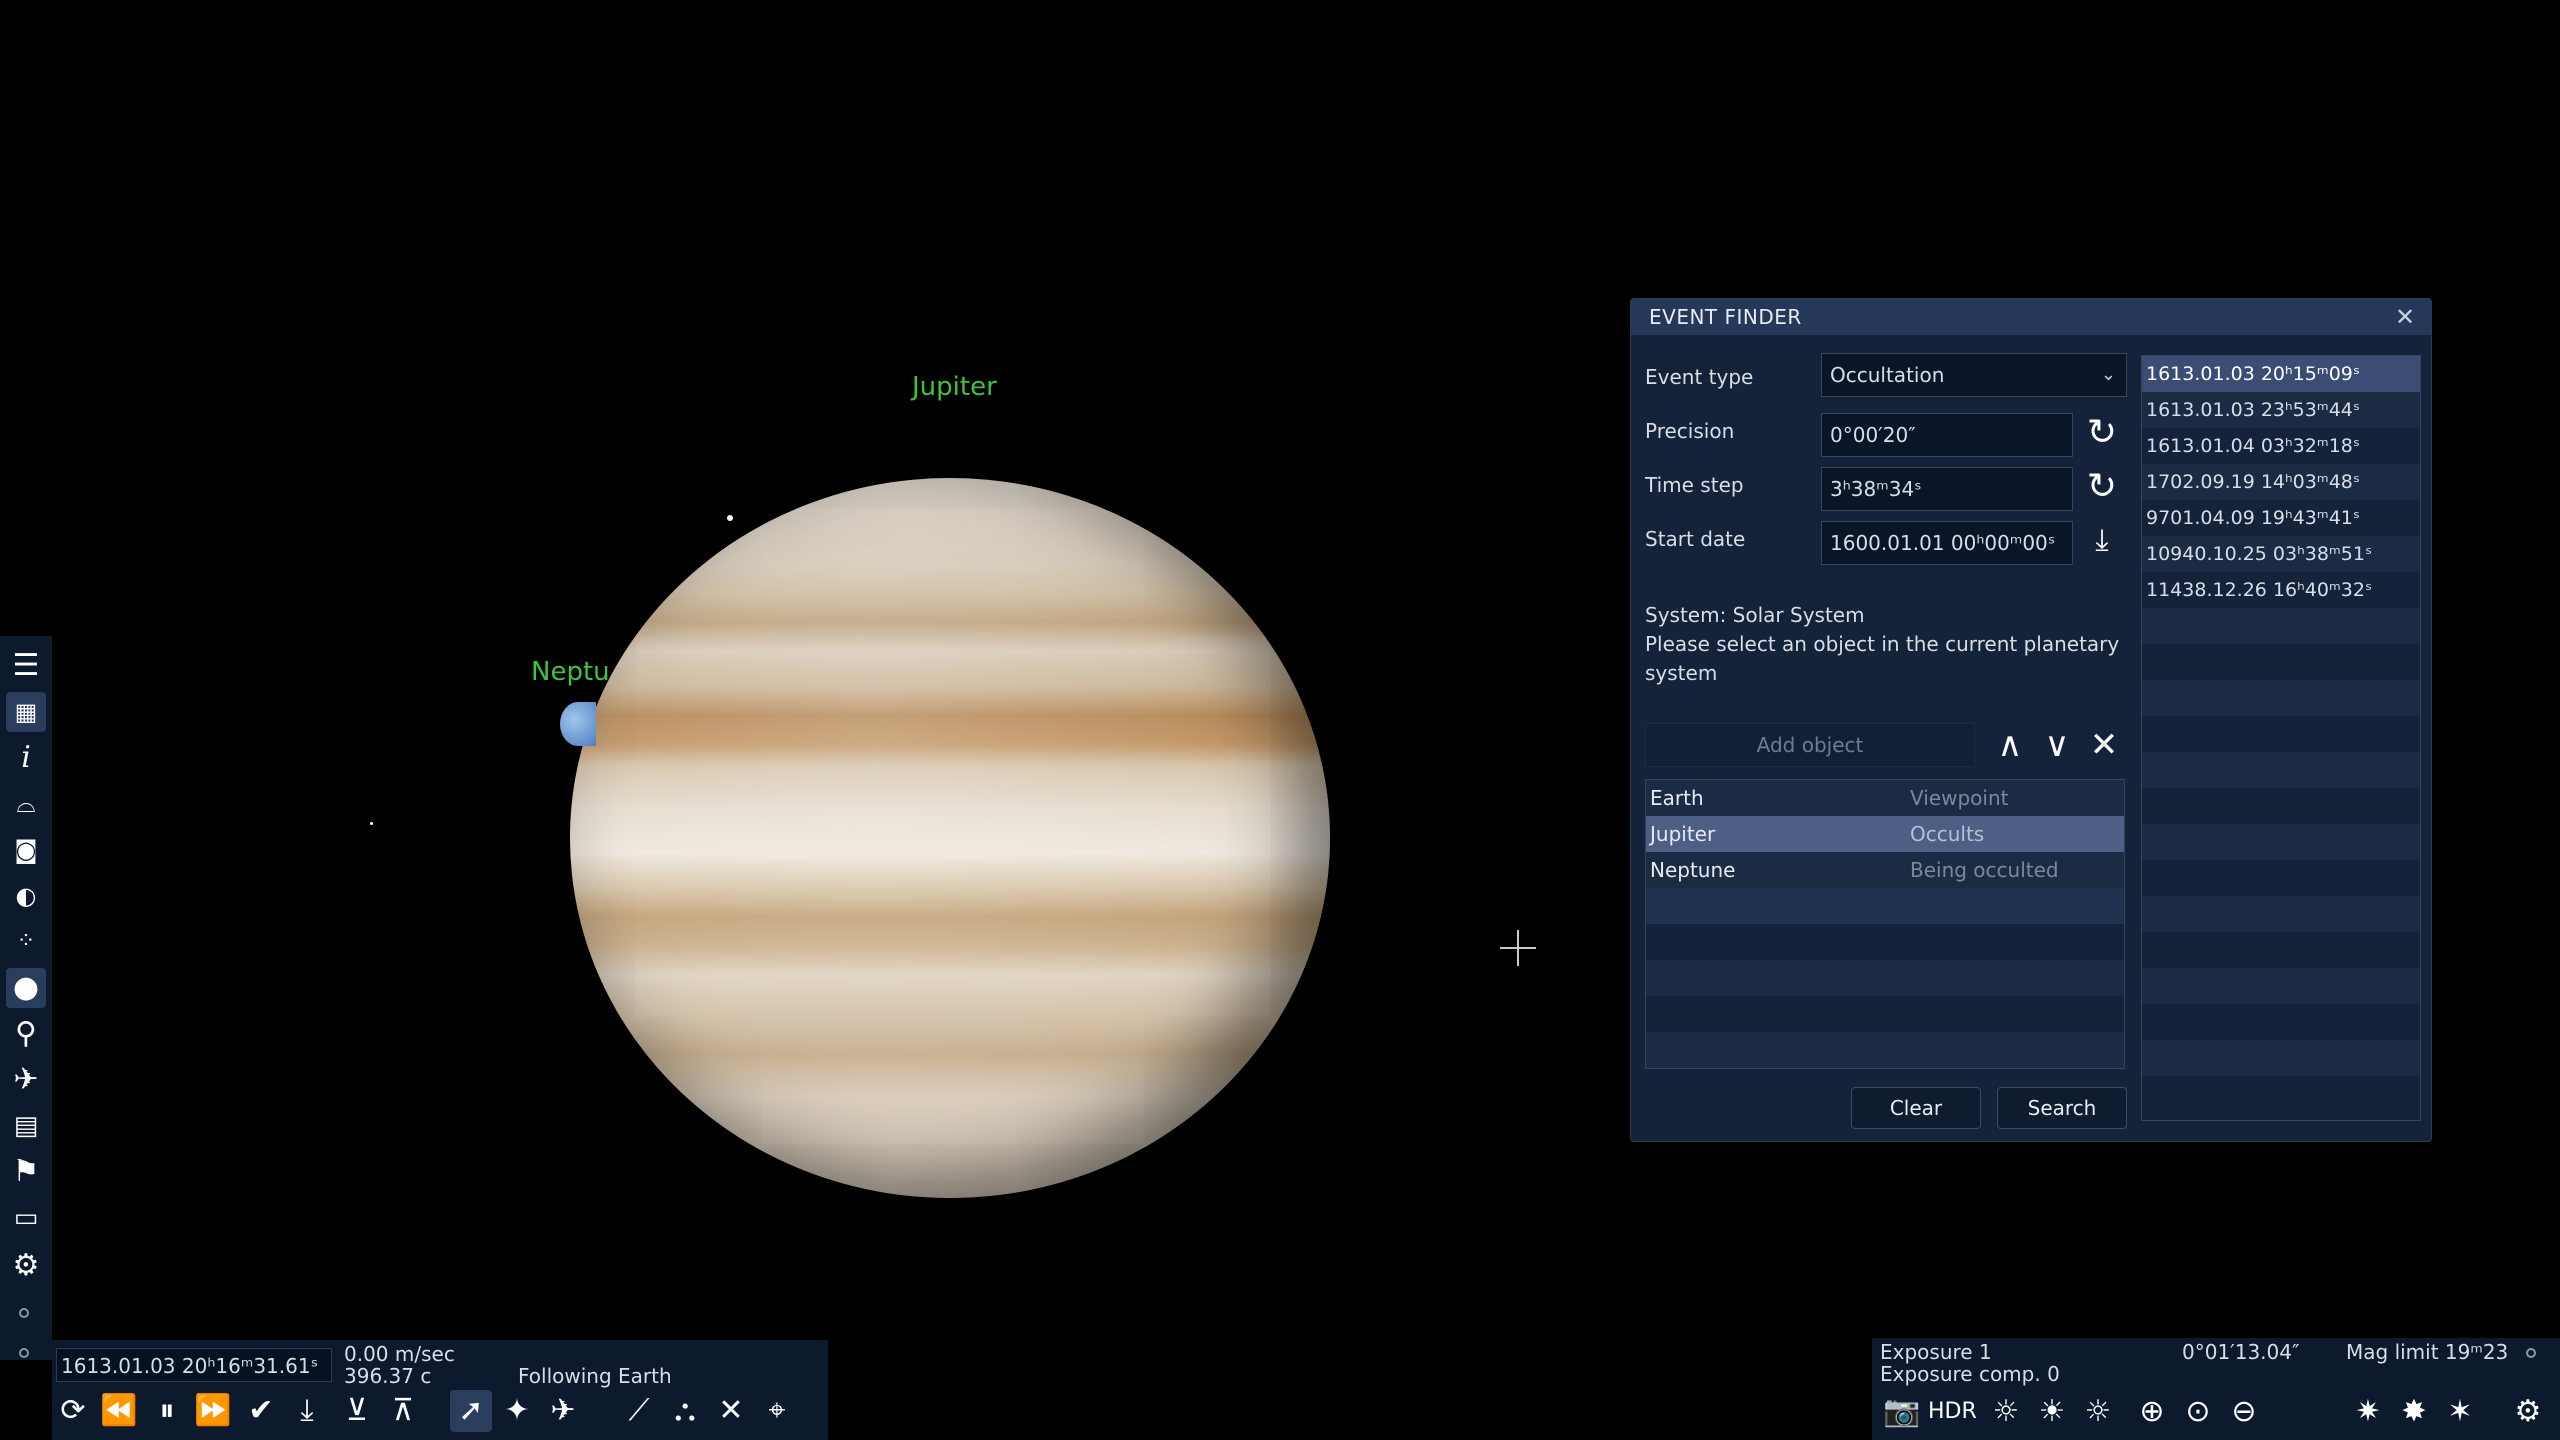 This screenshot has width=2560, height=1440. What do you see at coordinates (1952, 1412) in the screenshot?
I see `hdr-button: HDR` at bounding box center [1952, 1412].